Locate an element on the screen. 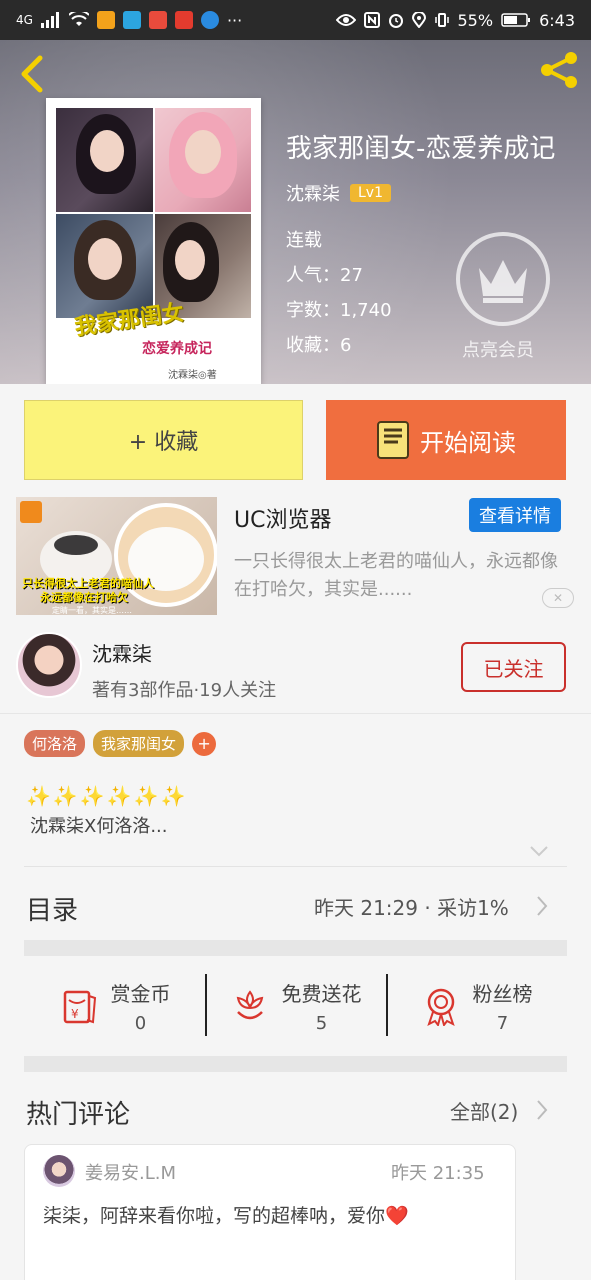 The height and width of the screenshot is (1280, 591). browser-icon is located at coordinates (209, 20).